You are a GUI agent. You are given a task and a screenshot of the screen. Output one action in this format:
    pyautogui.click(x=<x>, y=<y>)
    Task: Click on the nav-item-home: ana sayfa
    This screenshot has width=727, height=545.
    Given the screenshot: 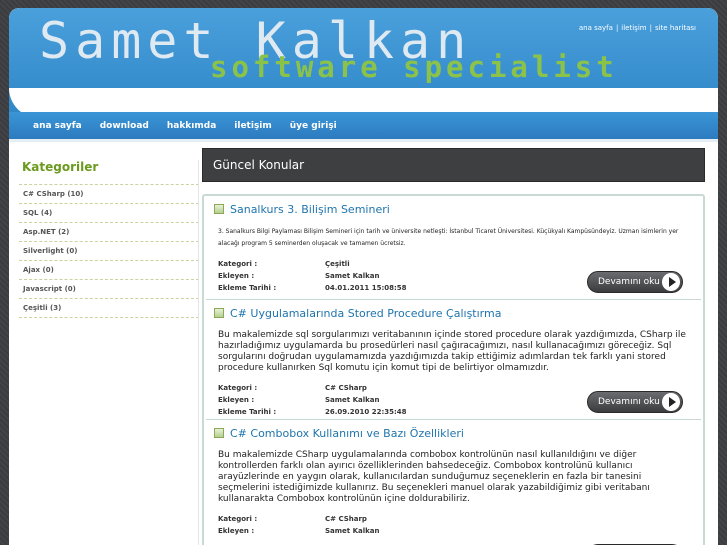 What is the action you would take?
    pyautogui.click(x=57, y=126)
    